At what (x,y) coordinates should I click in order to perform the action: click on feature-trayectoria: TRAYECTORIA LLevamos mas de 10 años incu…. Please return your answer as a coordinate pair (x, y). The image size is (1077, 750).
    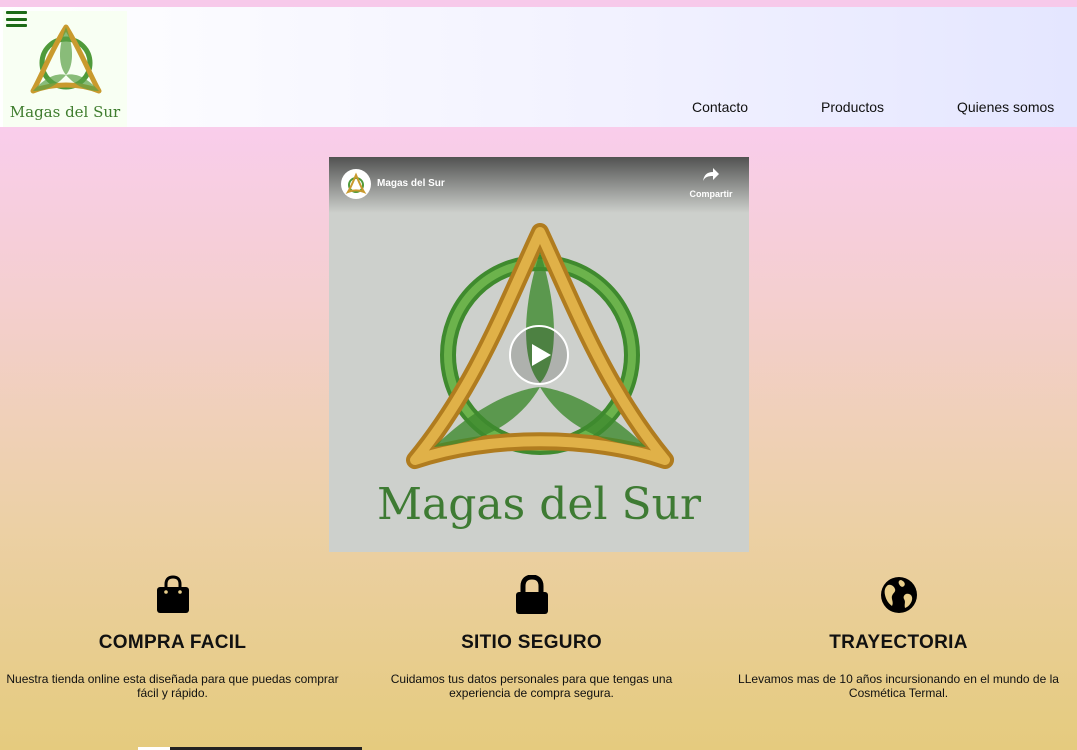
    Looking at the image, I should click on (898, 637).